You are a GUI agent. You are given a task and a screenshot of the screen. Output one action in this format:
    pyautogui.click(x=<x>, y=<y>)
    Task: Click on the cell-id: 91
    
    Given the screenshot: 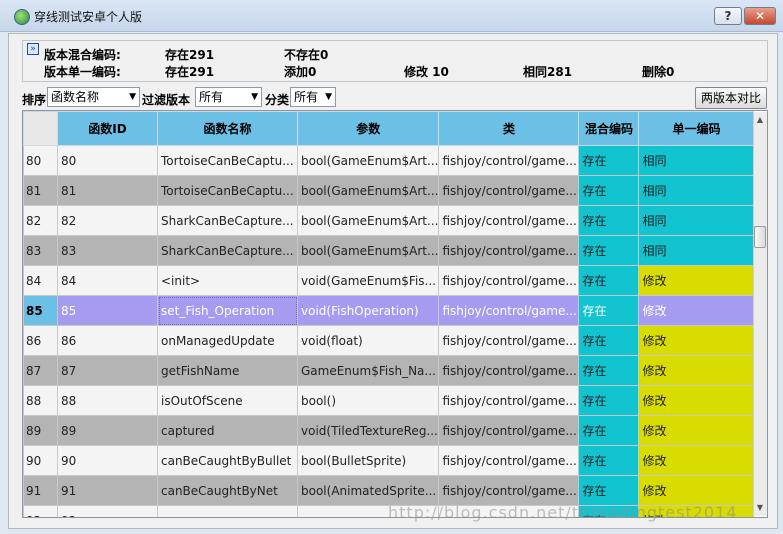 What is the action you would take?
    pyautogui.click(x=107, y=490)
    